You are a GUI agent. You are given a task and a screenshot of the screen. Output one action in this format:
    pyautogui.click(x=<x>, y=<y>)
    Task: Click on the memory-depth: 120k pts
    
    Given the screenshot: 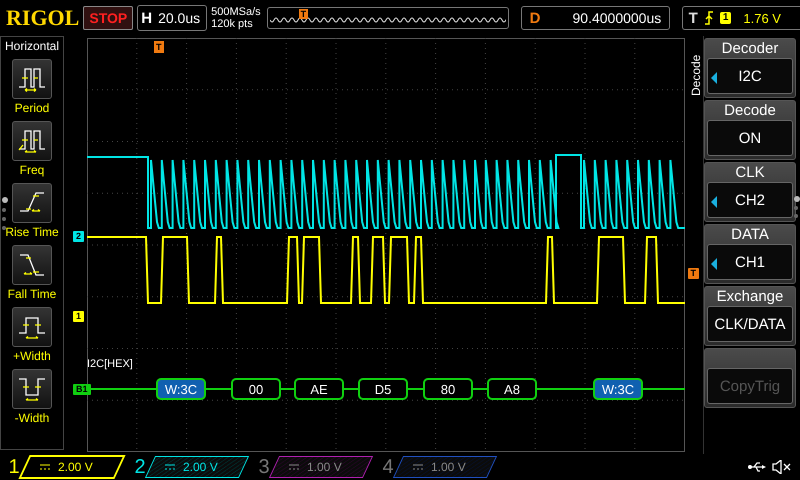 What is the action you would take?
    pyautogui.click(x=232, y=24)
    